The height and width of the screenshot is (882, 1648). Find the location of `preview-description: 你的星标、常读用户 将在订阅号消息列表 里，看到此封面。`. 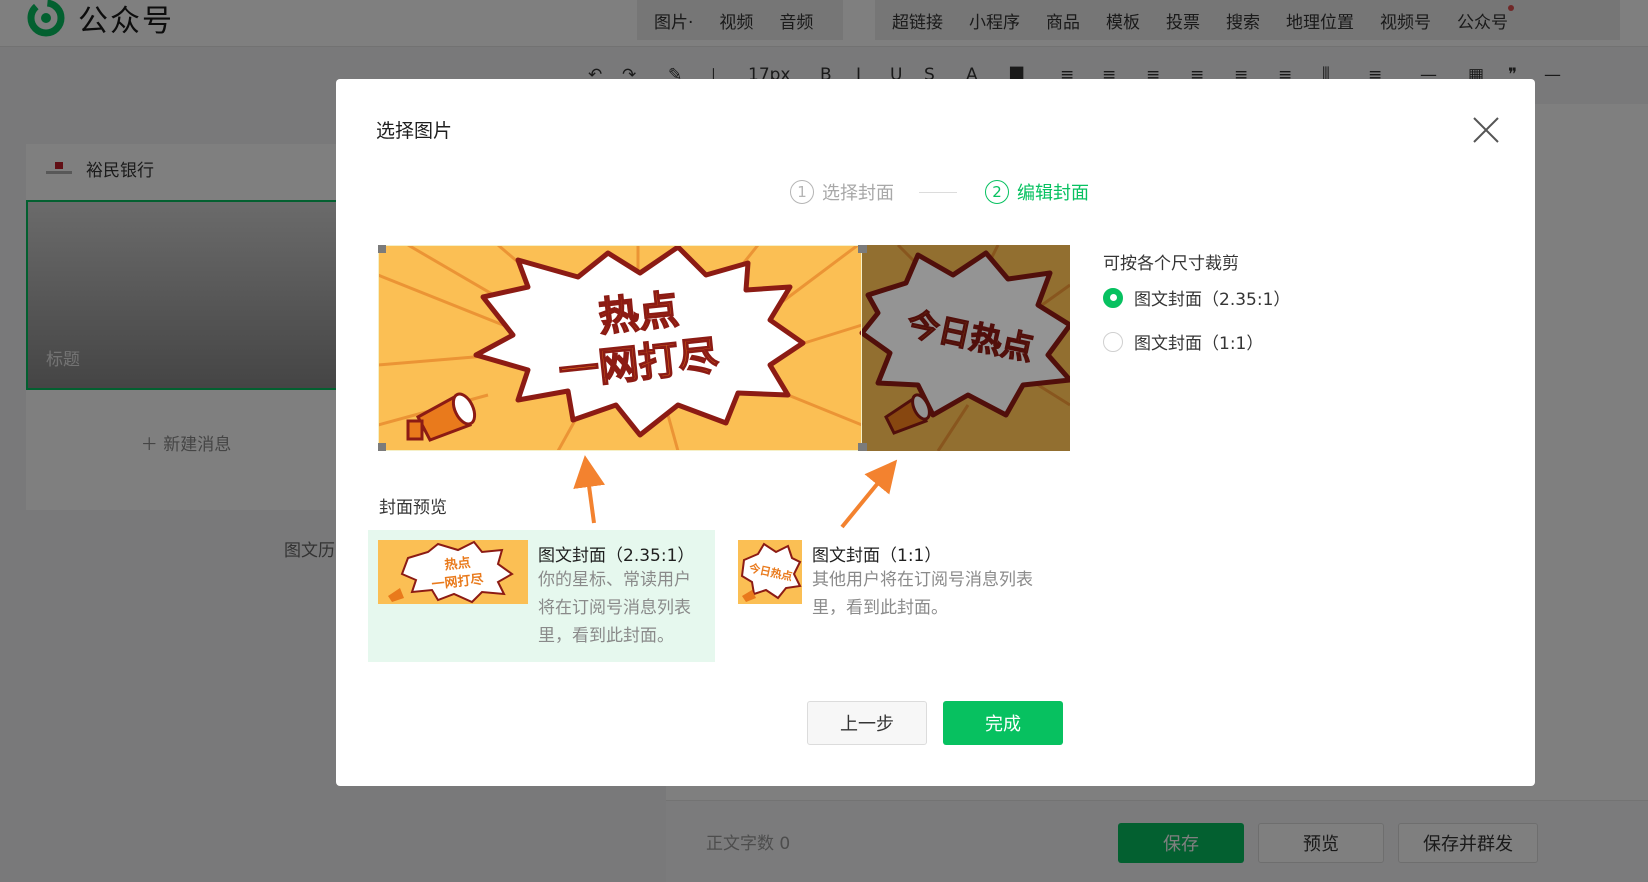

preview-description: 你的星标、常读用户 将在订阅号消息列表 里，看到此封面。 is located at coordinates (614, 608).